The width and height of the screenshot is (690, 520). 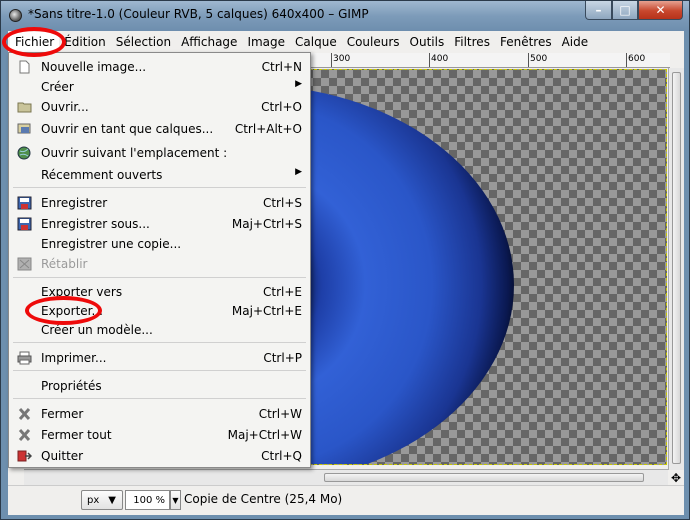 I want to click on menu-item-label: Récemment ouverts, so click(x=102, y=175).